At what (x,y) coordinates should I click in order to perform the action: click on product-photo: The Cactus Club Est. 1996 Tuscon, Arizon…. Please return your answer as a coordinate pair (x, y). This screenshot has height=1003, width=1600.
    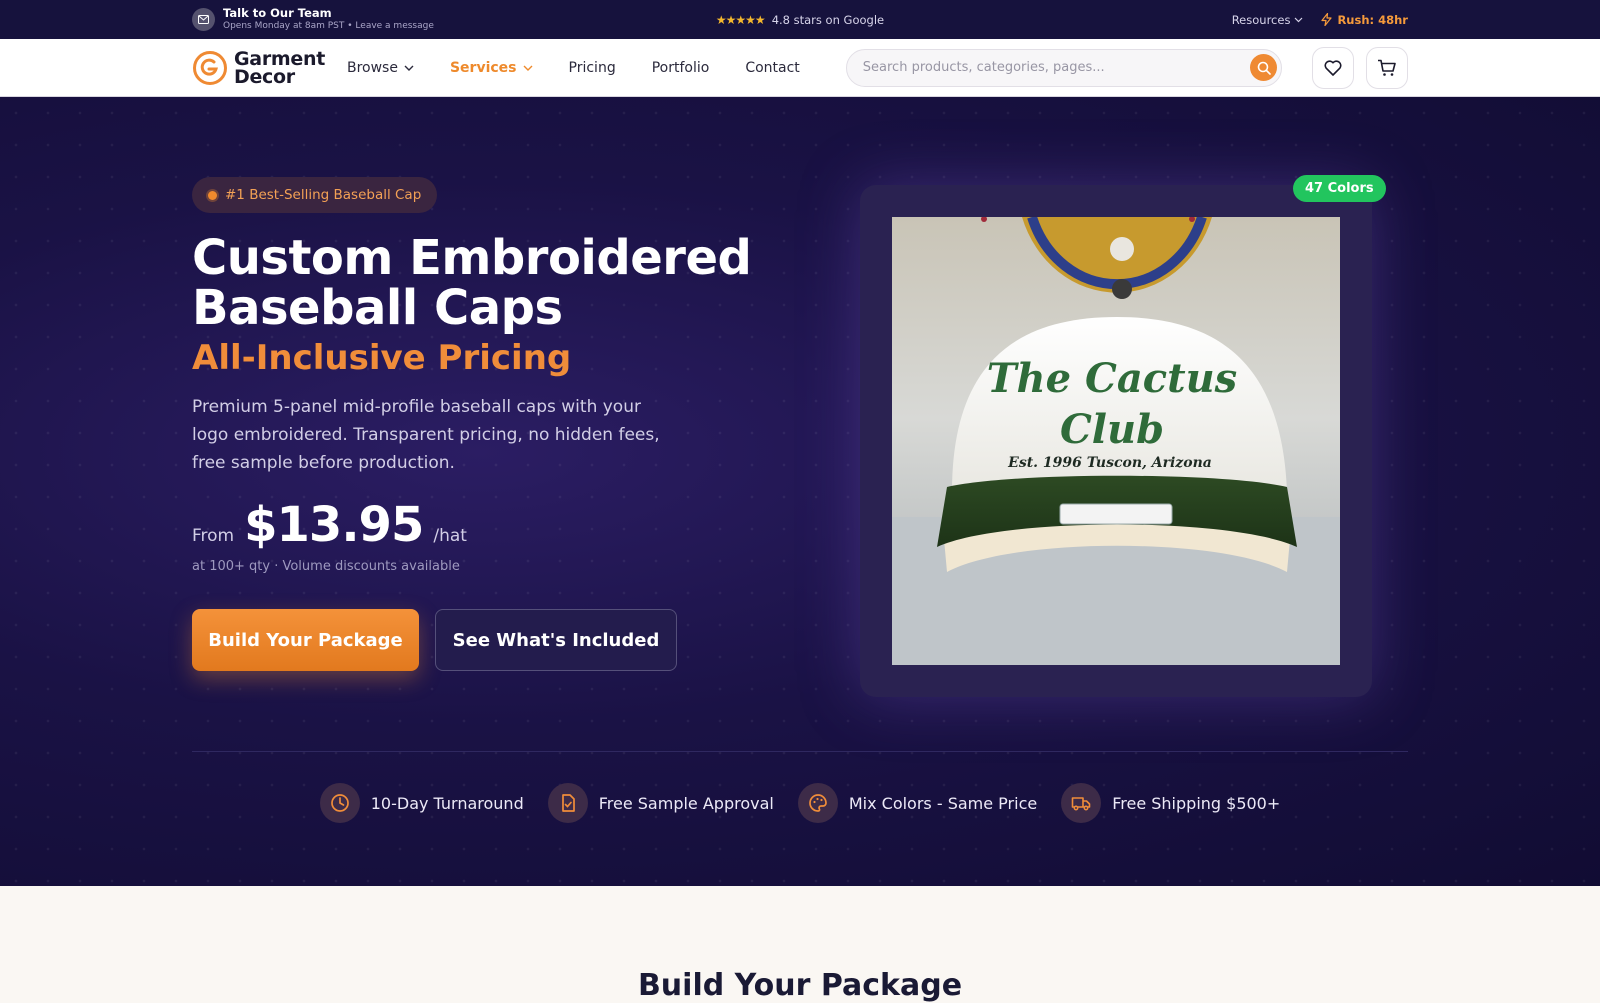
    Looking at the image, I should click on (1116, 441).